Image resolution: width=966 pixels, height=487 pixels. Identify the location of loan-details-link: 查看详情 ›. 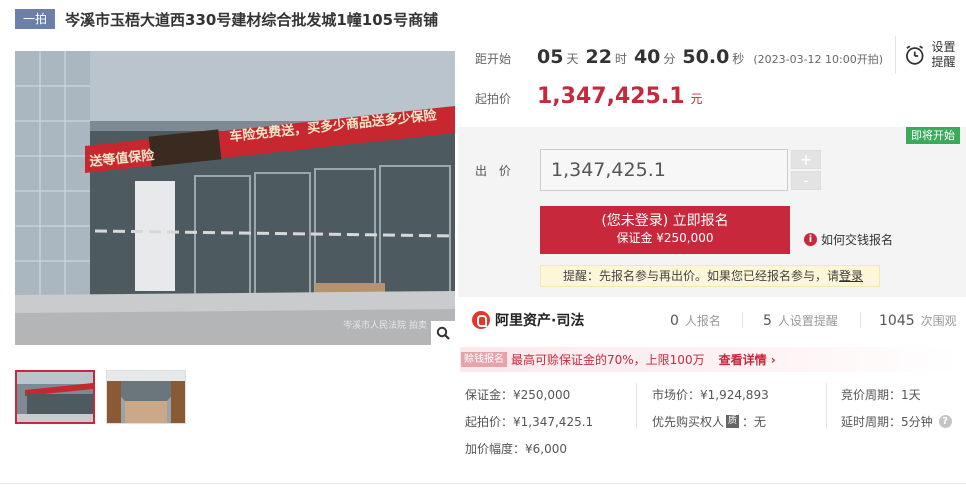
(747, 359).